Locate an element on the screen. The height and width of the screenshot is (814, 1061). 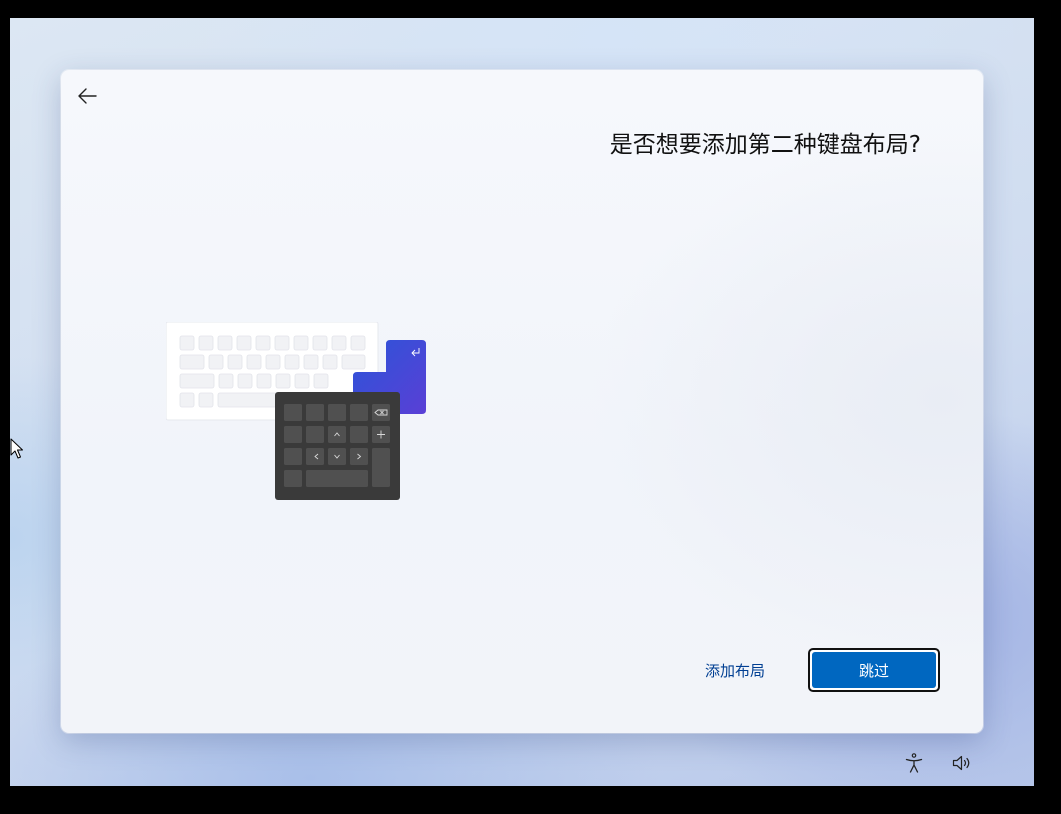
accessibility-button is located at coordinates (914, 763).